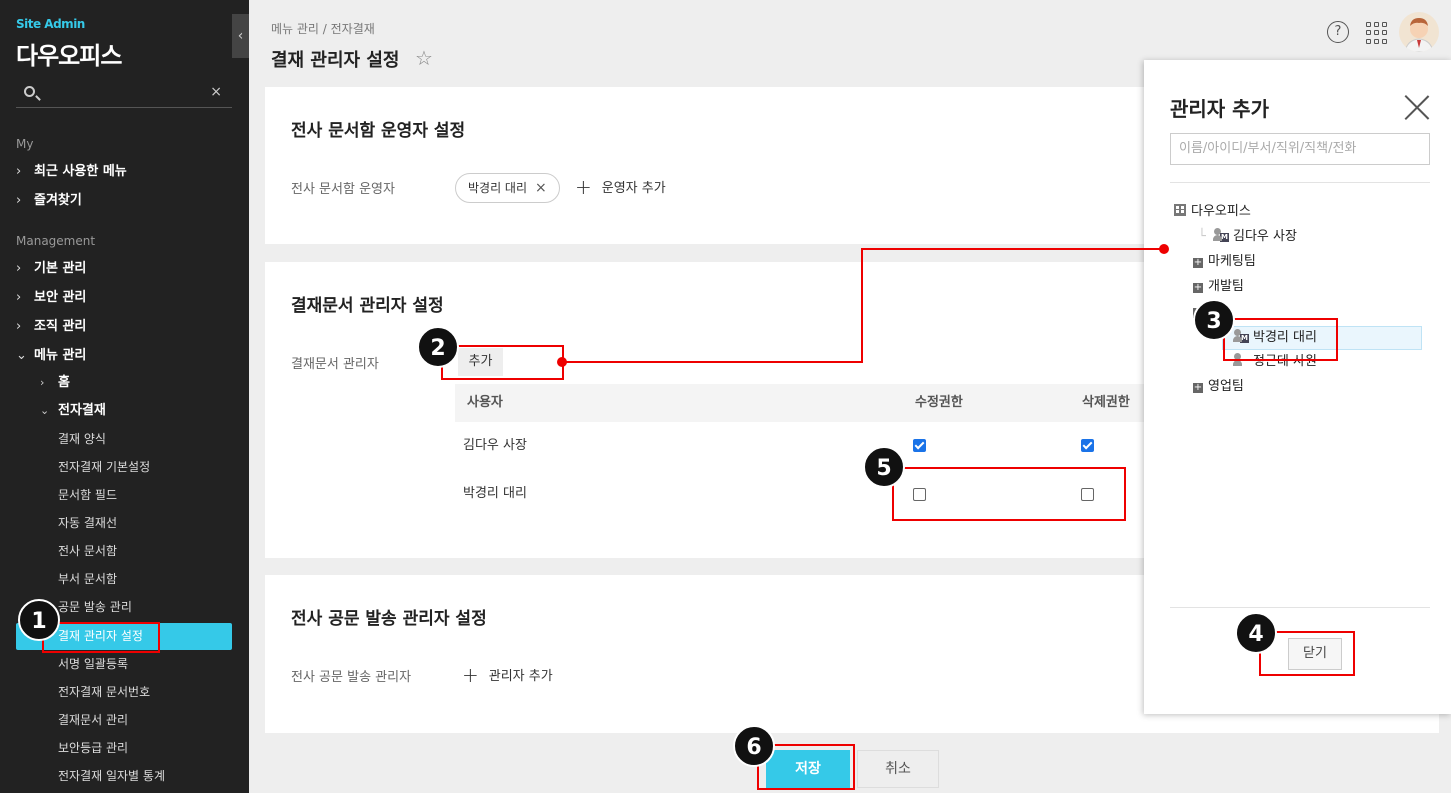  Describe the element at coordinates (58, 200) in the screenshot. I see `sidebar-item-label: 즐겨찾기` at that location.